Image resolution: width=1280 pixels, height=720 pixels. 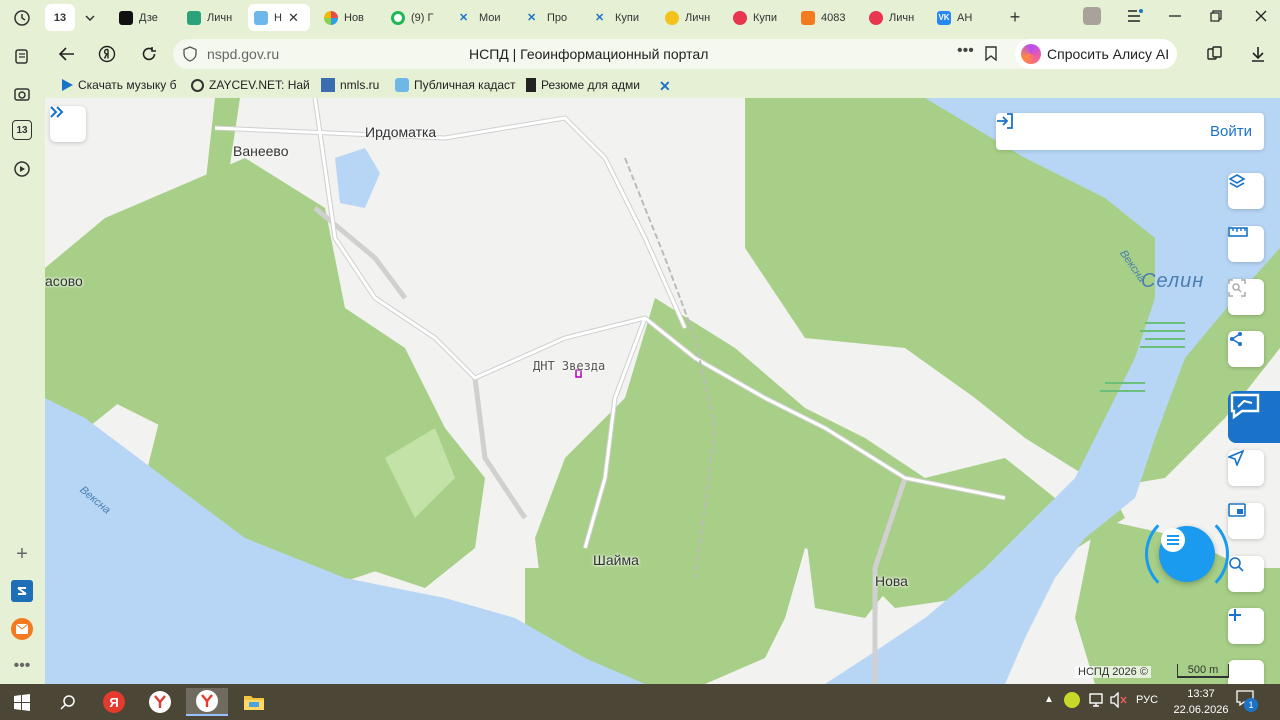 I want to click on tab-13: VK АН, so click(x=963, y=17).